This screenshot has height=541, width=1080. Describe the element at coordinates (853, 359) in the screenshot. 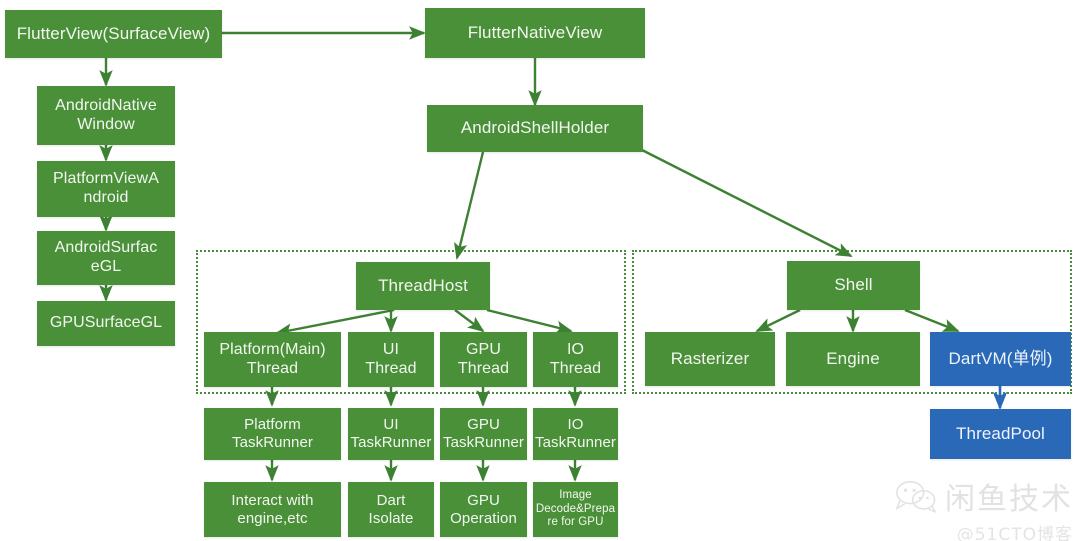

I see `node-engine: Engine` at that location.